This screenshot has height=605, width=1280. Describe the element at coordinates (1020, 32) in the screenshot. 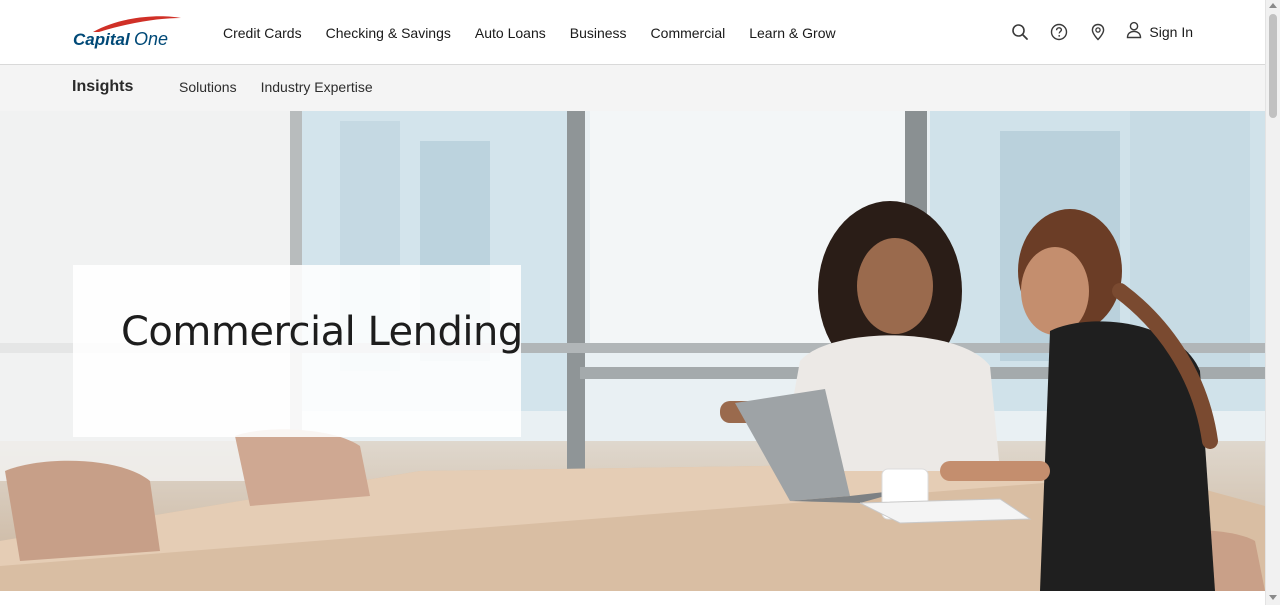

I see `search-icon` at that location.